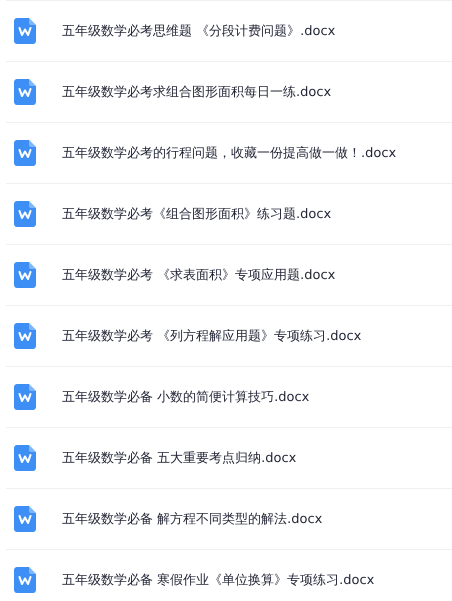  What do you see at coordinates (197, 92) in the screenshot?
I see `file-name: 五年级数学必考求组合图形面积每日一练.docx` at bounding box center [197, 92].